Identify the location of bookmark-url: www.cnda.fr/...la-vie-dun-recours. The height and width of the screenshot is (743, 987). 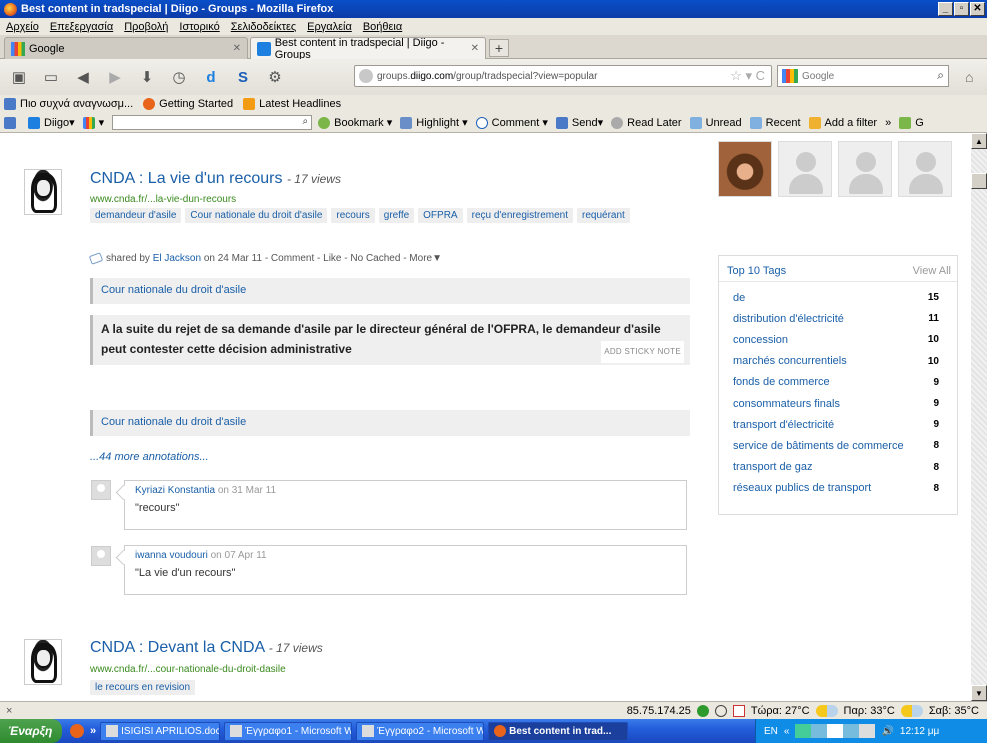
(163, 199).